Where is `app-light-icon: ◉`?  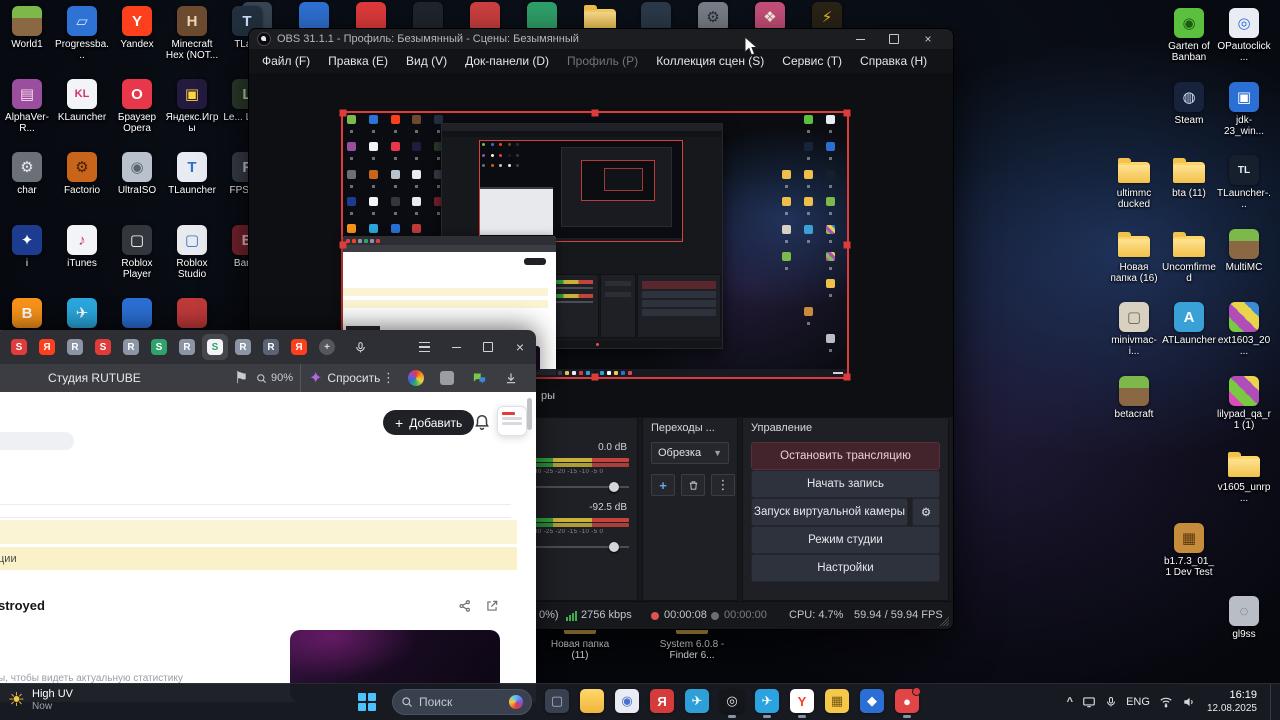
app-light-icon: ◉ is located at coordinates (627, 701).